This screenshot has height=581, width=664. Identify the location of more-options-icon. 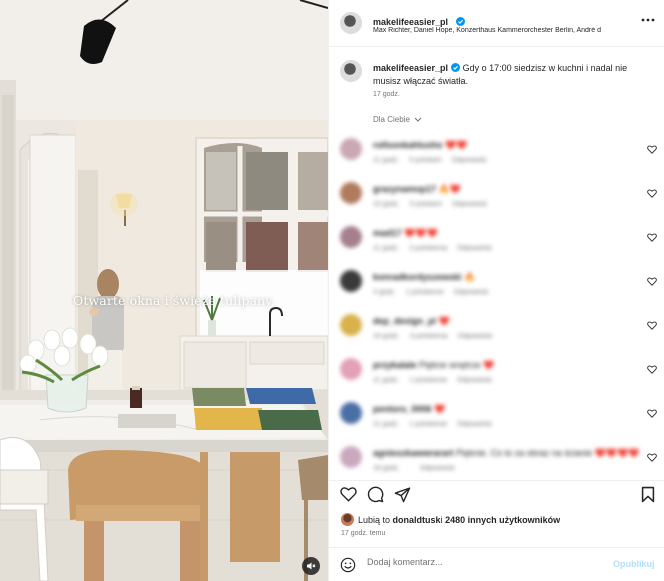
(648, 20).